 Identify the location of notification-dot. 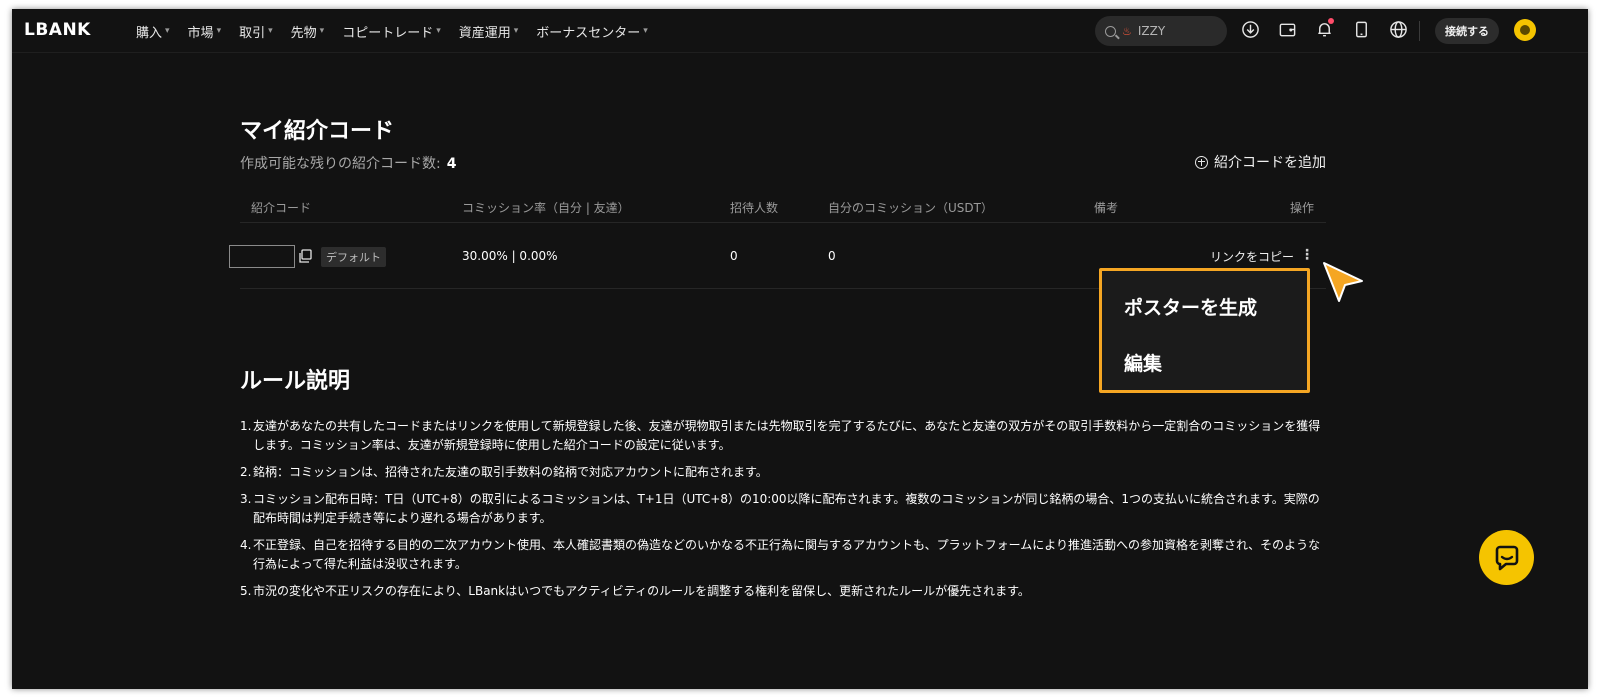
(1331, 21).